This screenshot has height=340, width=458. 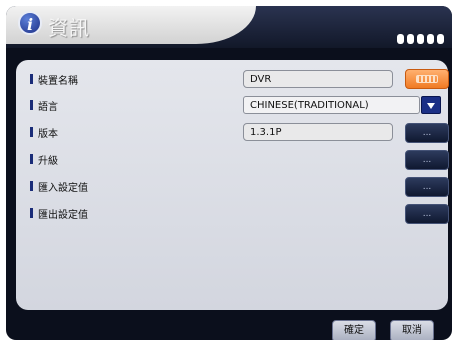 What do you see at coordinates (431, 105) in the screenshot?
I see `chevron-down-icon` at bounding box center [431, 105].